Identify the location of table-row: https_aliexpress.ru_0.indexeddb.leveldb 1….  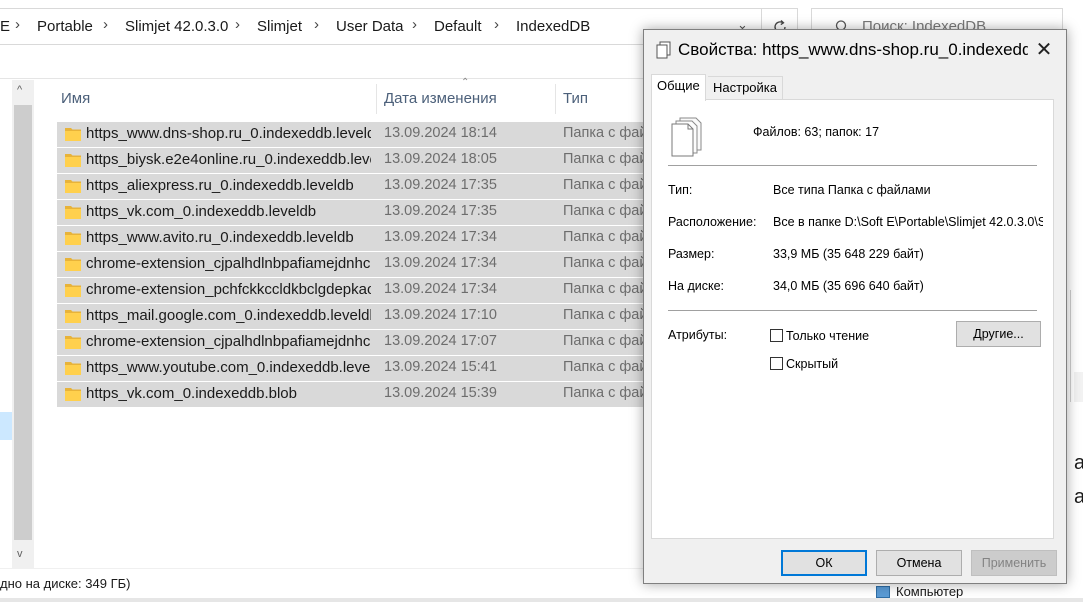
(369, 186).